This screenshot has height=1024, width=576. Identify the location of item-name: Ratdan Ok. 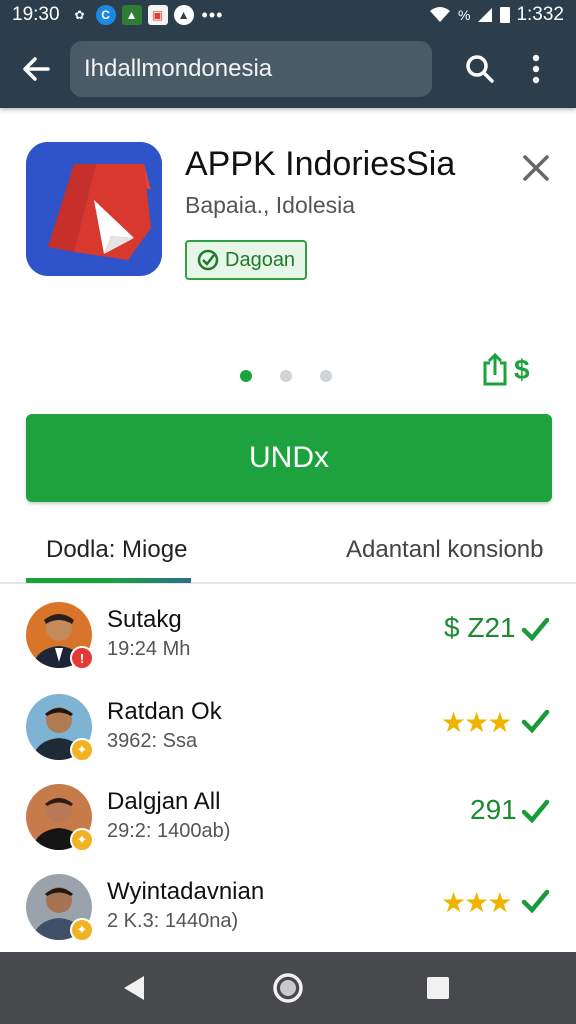
(164, 711).